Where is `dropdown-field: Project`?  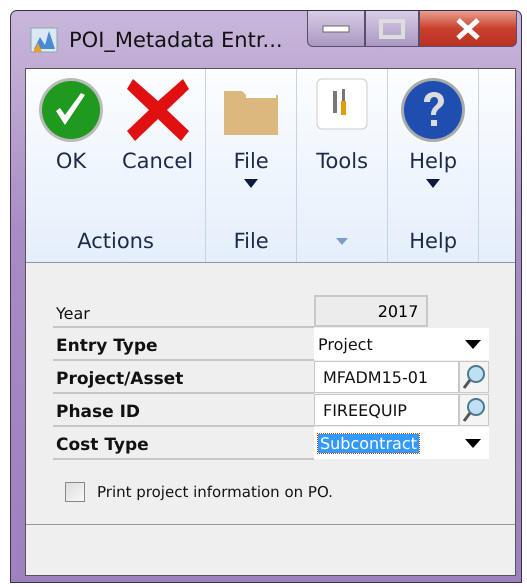
dropdown-field: Project is located at coordinates (401, 344).